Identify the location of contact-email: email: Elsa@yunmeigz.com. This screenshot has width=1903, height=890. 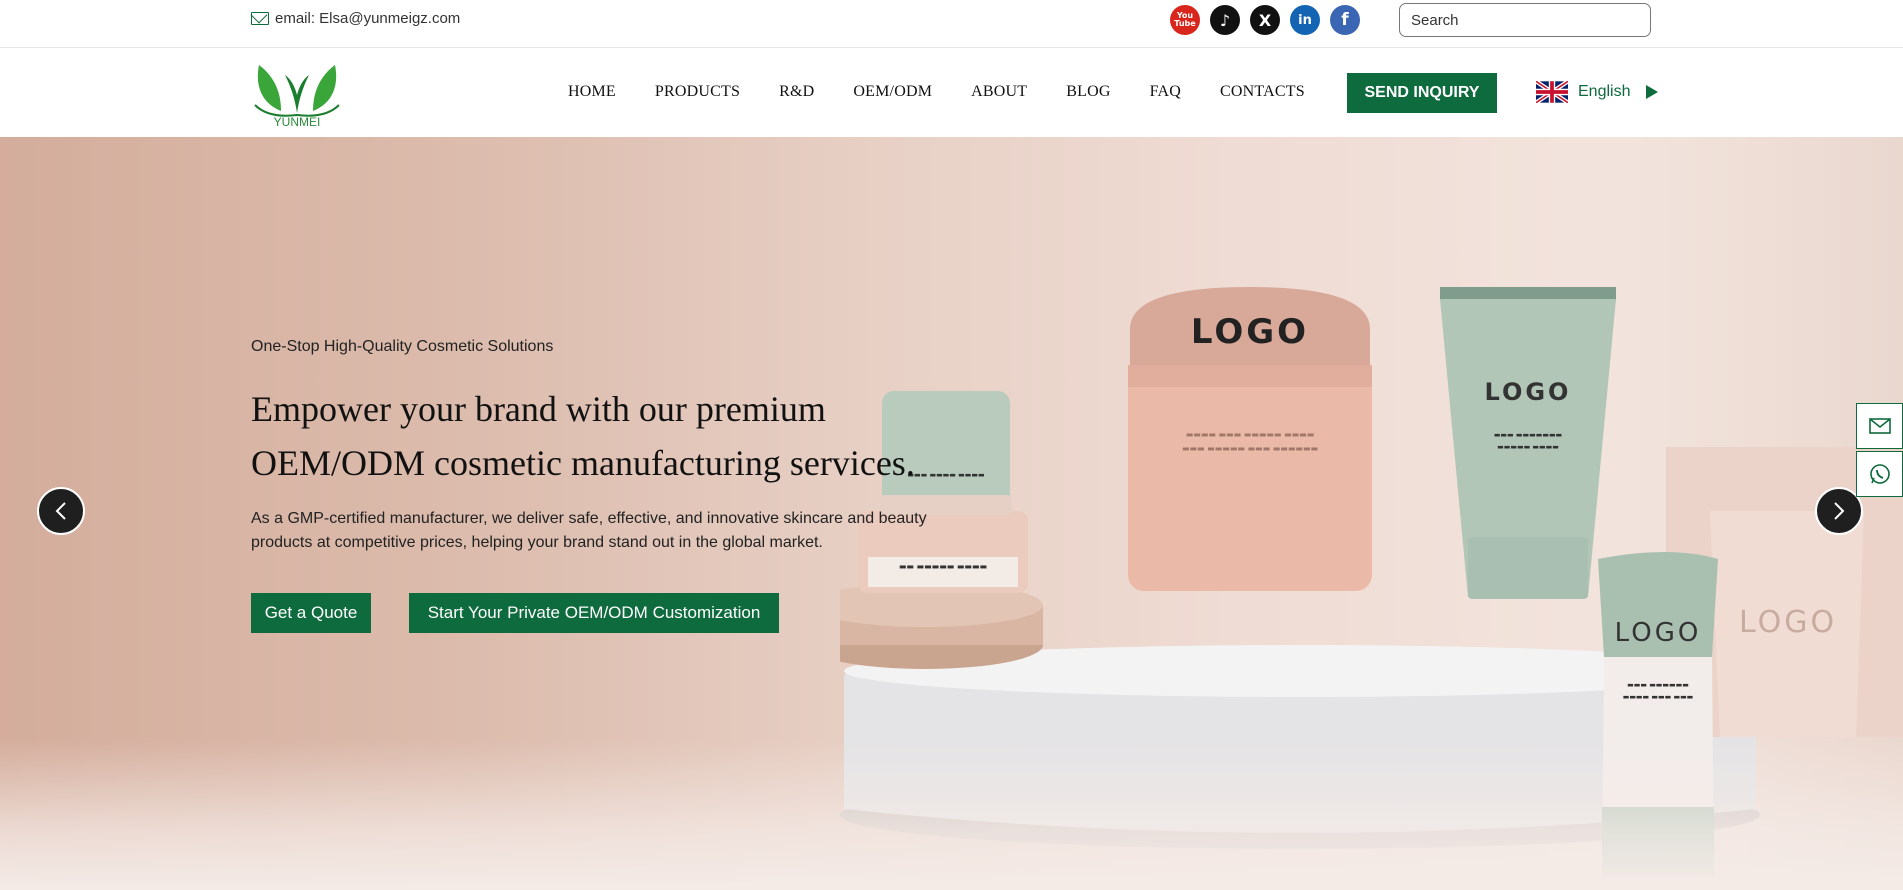
(355, 18).